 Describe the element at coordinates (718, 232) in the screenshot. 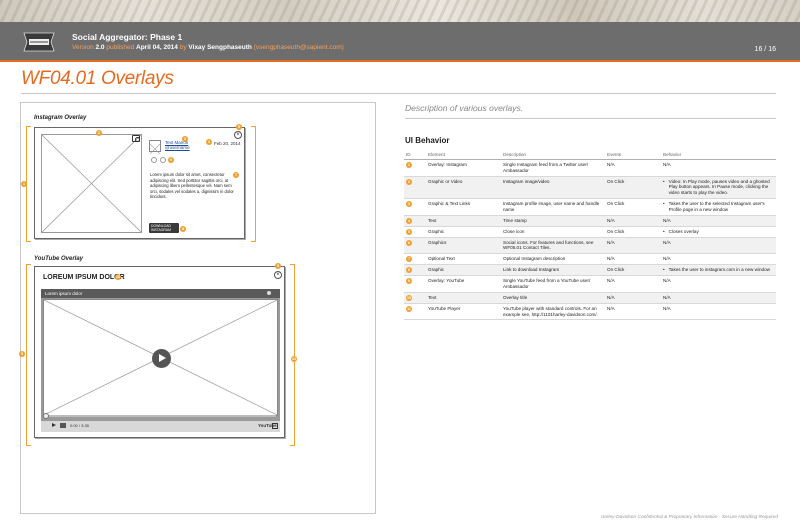

I see `row-behavior: • Closes overlay` at that location.